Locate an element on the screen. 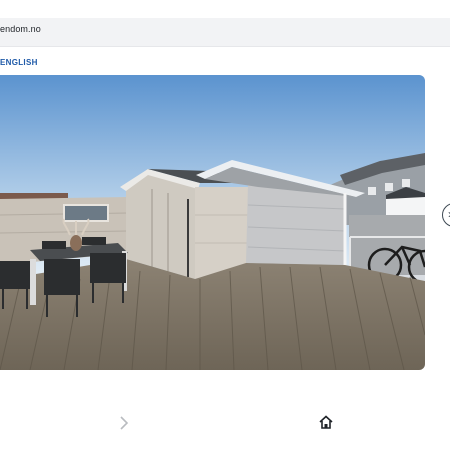  next-image-button: › is located at coordinates (446, 215).